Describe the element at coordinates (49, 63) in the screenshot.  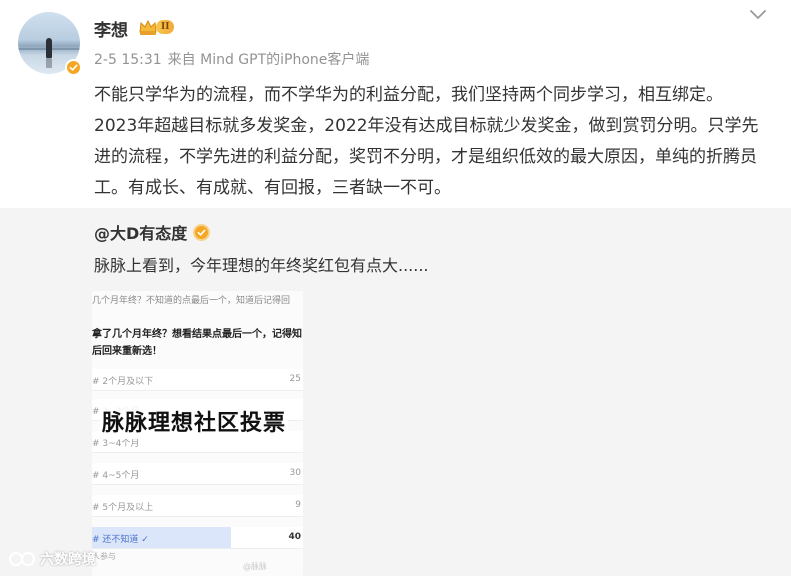
I see `avatar-reflection` at that location.